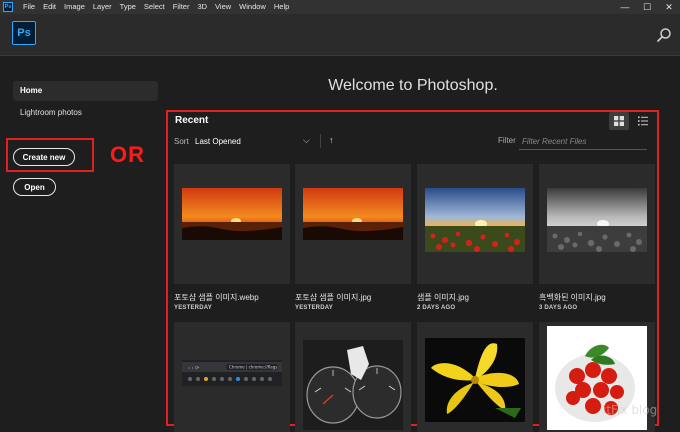 The image size is (680, 432). What do you see at coordinates (625, 7) in the screenshot?
I see `minimize-button: —` at bounding box center [625, 7].